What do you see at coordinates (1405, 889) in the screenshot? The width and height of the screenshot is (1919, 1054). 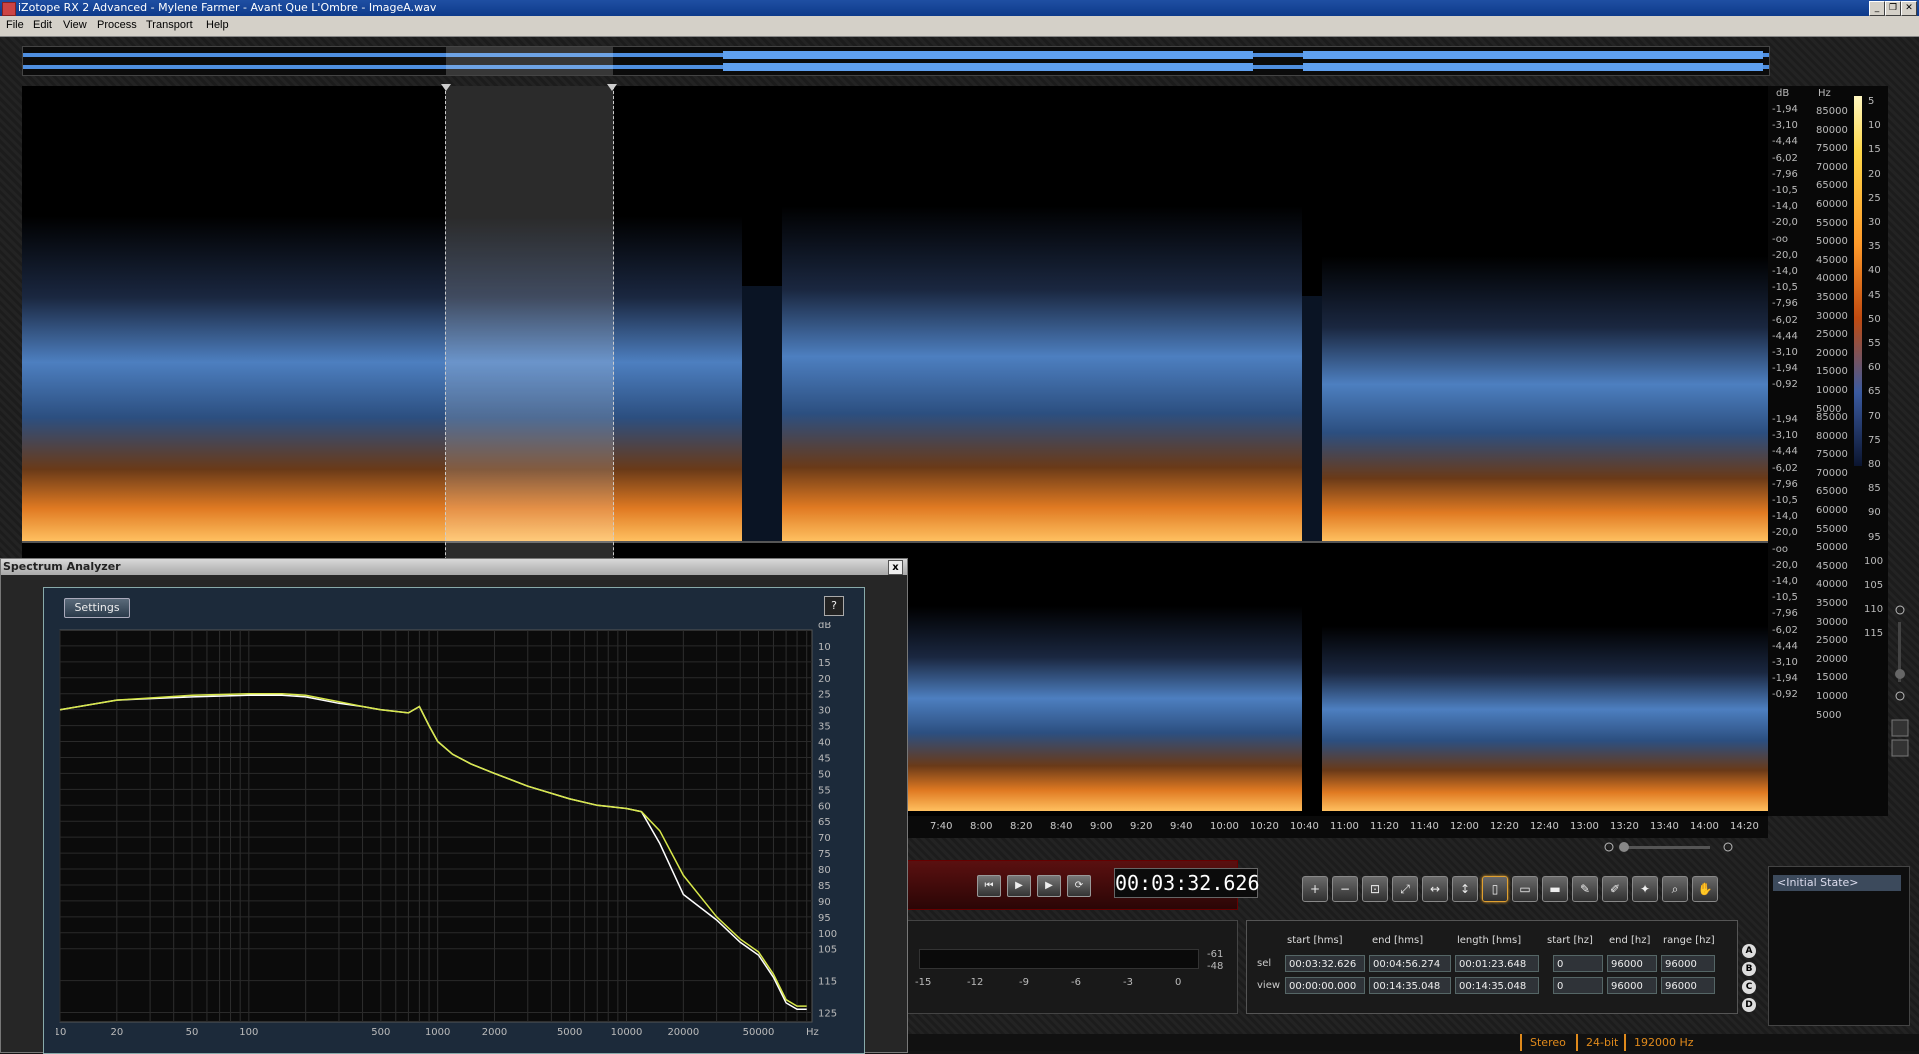 I see `zoom-fit-tool: ⤢` at bounding box center [1405, 889].